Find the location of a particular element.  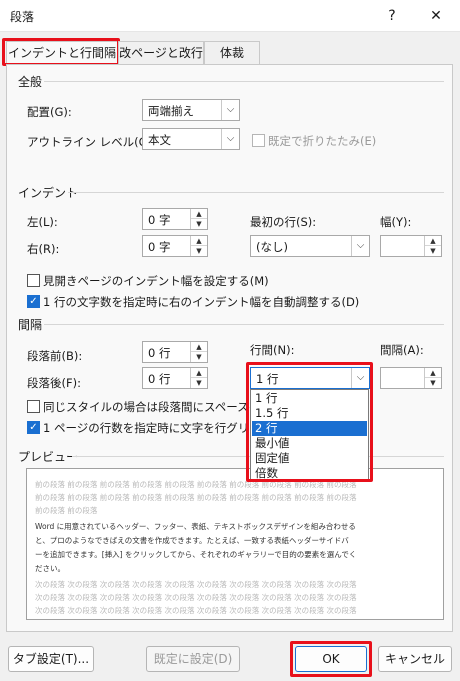

indent-left-value: 0 字 is located at coordinates (159, 220).